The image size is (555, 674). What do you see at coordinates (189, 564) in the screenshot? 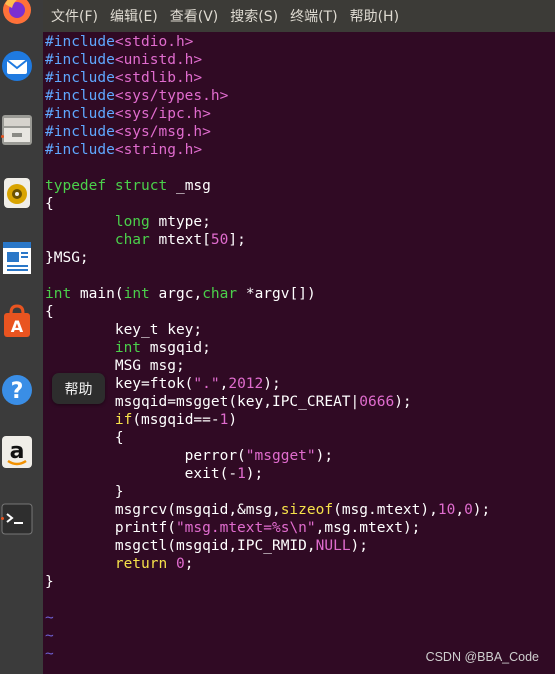
I see `code-token: ;` at bounding box center [189, 564].